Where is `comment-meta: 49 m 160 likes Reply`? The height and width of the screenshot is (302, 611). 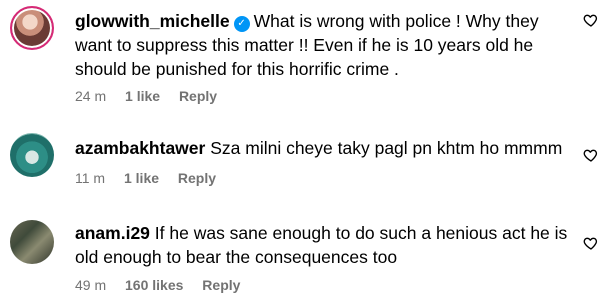 comment-meta: 49 m 160 likes Reply is located at coordinates (165, 285).